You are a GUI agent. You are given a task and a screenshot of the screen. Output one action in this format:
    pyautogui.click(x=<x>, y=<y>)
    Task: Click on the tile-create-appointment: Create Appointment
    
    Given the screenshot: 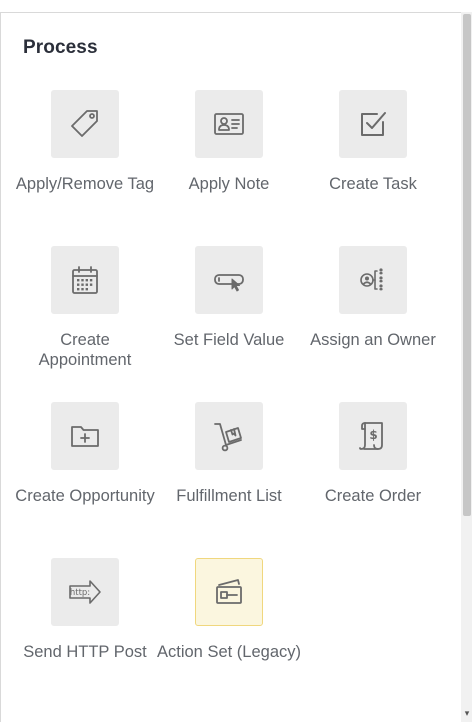 What is the action you would take?
    pyautogui.click(x=85, y=323)
    